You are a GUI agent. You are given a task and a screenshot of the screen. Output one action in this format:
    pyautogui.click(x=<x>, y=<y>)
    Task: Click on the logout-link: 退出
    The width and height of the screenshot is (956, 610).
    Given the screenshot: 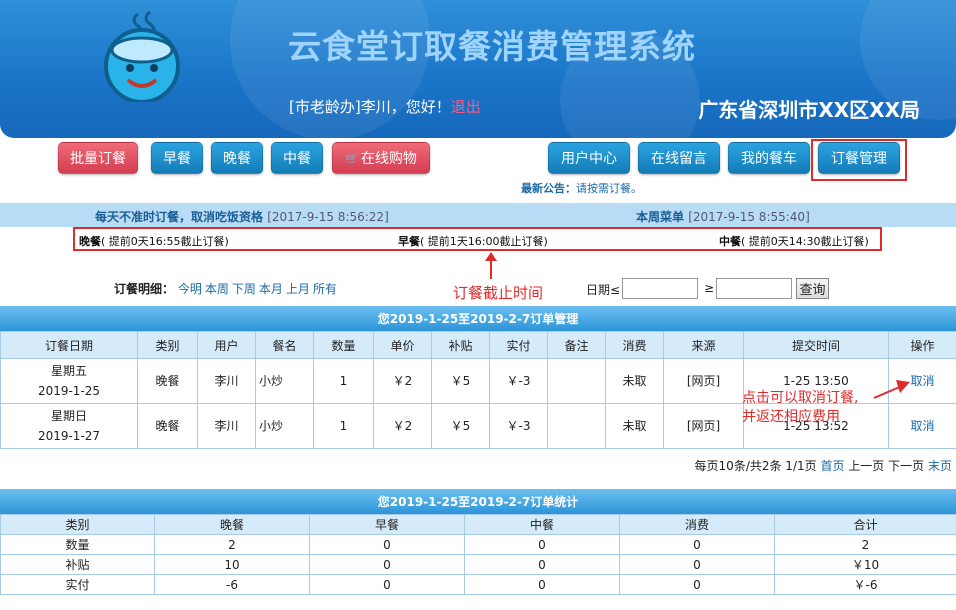 What is the action you would take?
    pyautogui.click(x=466, y=107)
    